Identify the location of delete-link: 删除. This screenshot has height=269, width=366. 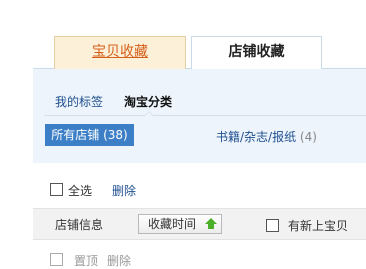
(124, 190).